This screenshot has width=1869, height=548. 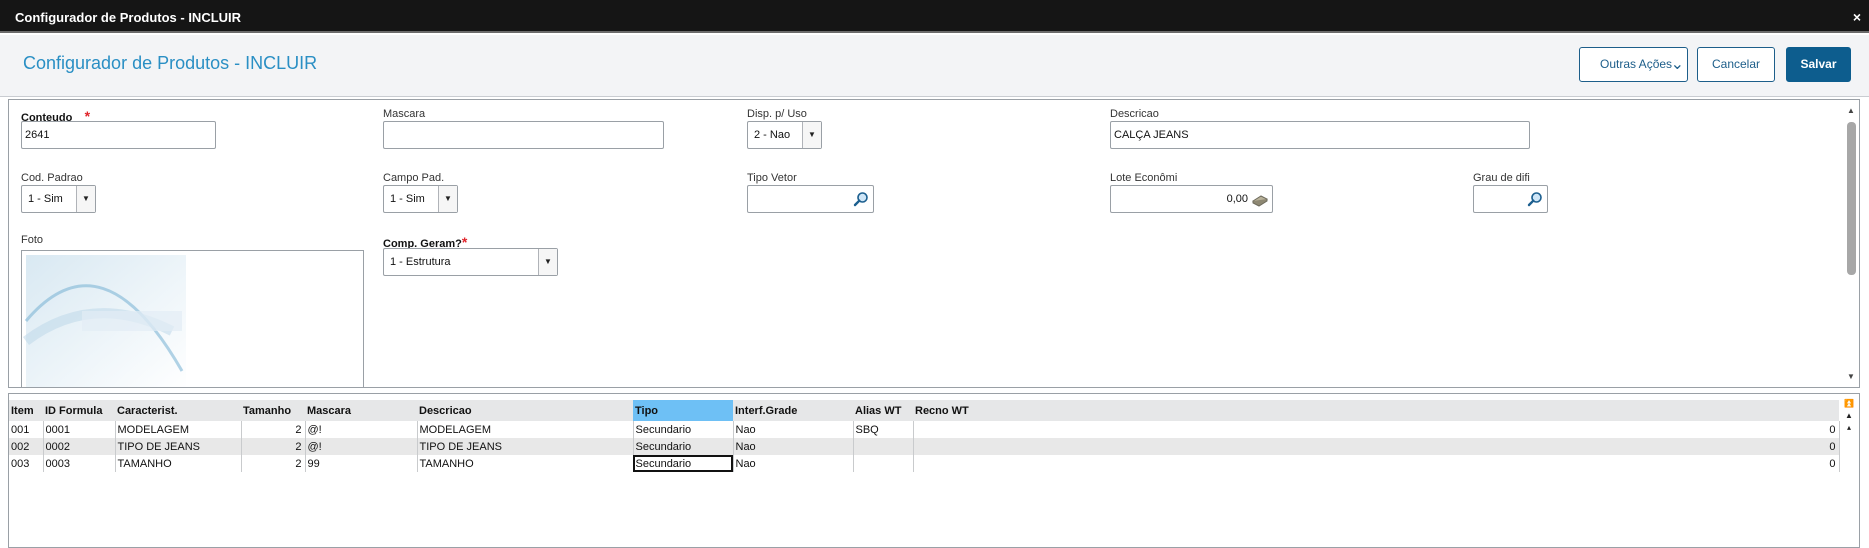 I want to click on column-header-alias-wt: Alias WT, so click(x=883, y=410).